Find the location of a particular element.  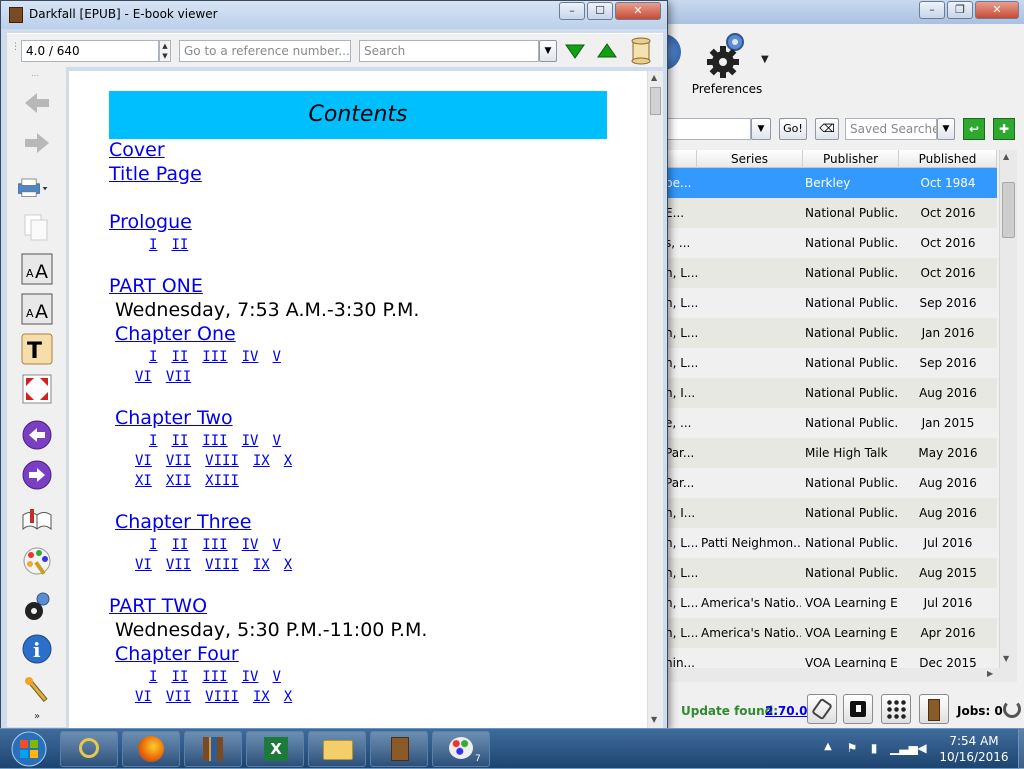

viewer-close-button: ✕ is located at coordinates (638, 11).